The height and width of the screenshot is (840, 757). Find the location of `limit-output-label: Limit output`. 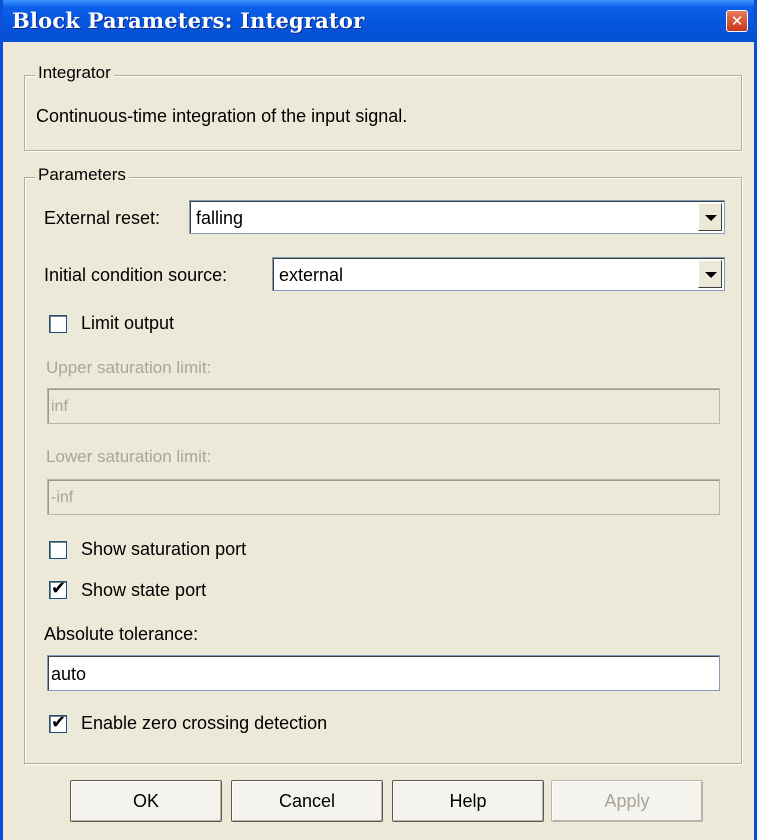

limit-output-label: Limit output is located at coordinates (127, 323).